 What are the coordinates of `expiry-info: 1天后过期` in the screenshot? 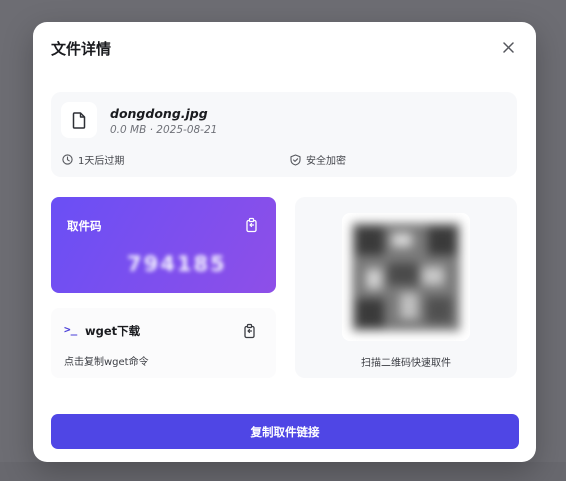 It's located at (93, 159).